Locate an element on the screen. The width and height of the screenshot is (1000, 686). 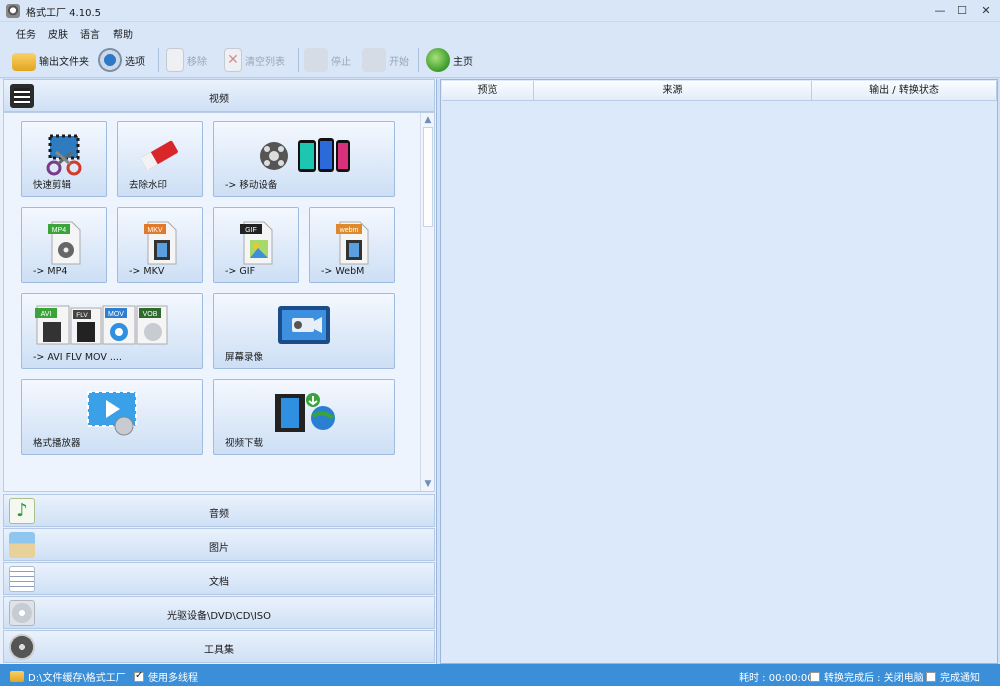
toolbar: 输出文件夹 选项 移除 ✕ 清空列表 停止 开始 主页 is located at coordinates (500, 60).